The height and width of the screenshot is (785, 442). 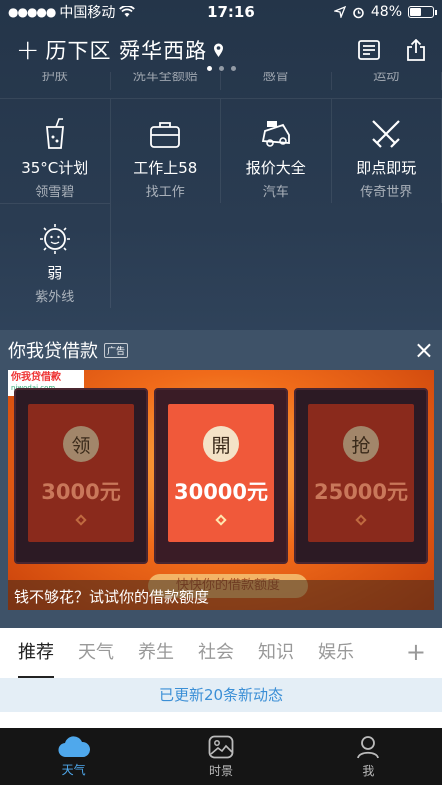 I want to click on tab-weather: 天气, so click(x=96, y=653).